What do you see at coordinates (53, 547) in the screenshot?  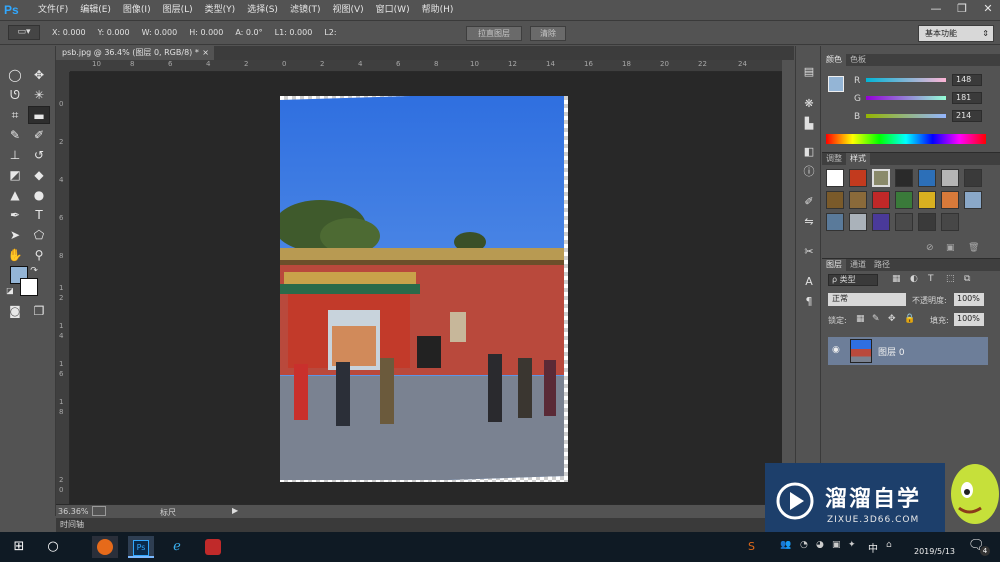 I see `cortana-search-icon: ○` at bounding box center [53, 547].